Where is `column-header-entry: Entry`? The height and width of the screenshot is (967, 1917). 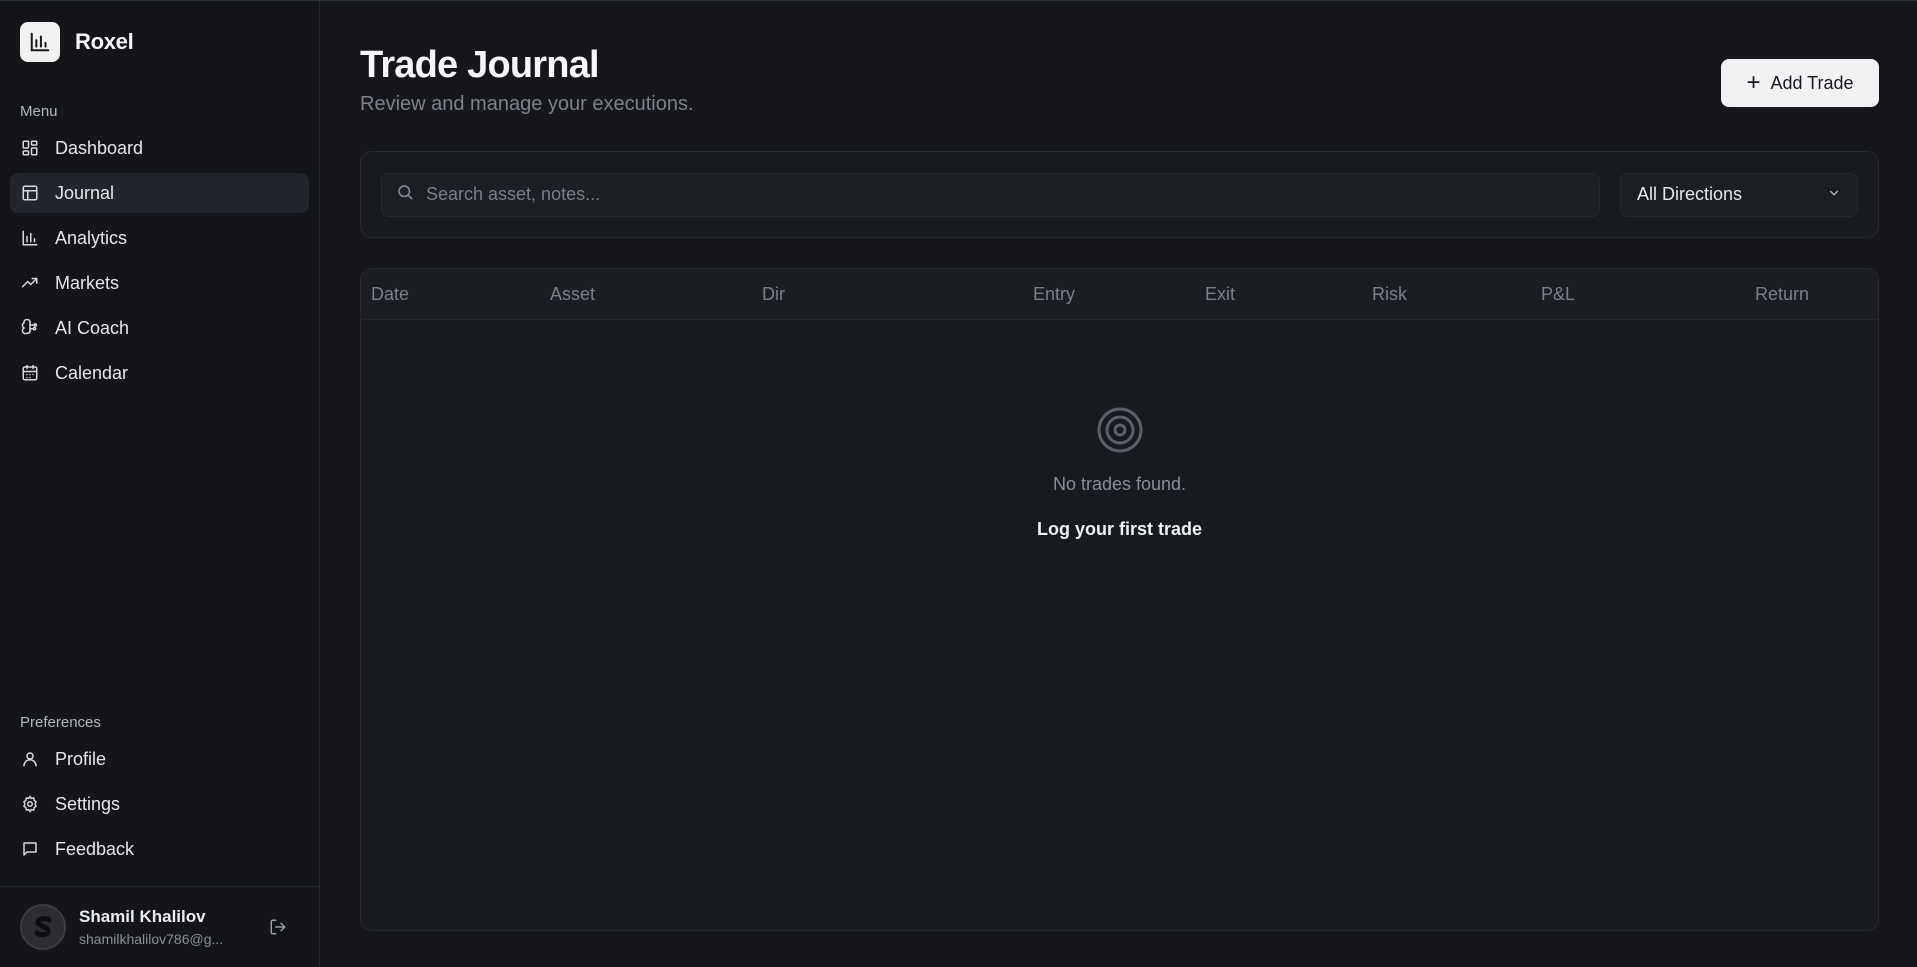 column-header-entry: Entry is located at coordinates (1119, 294).